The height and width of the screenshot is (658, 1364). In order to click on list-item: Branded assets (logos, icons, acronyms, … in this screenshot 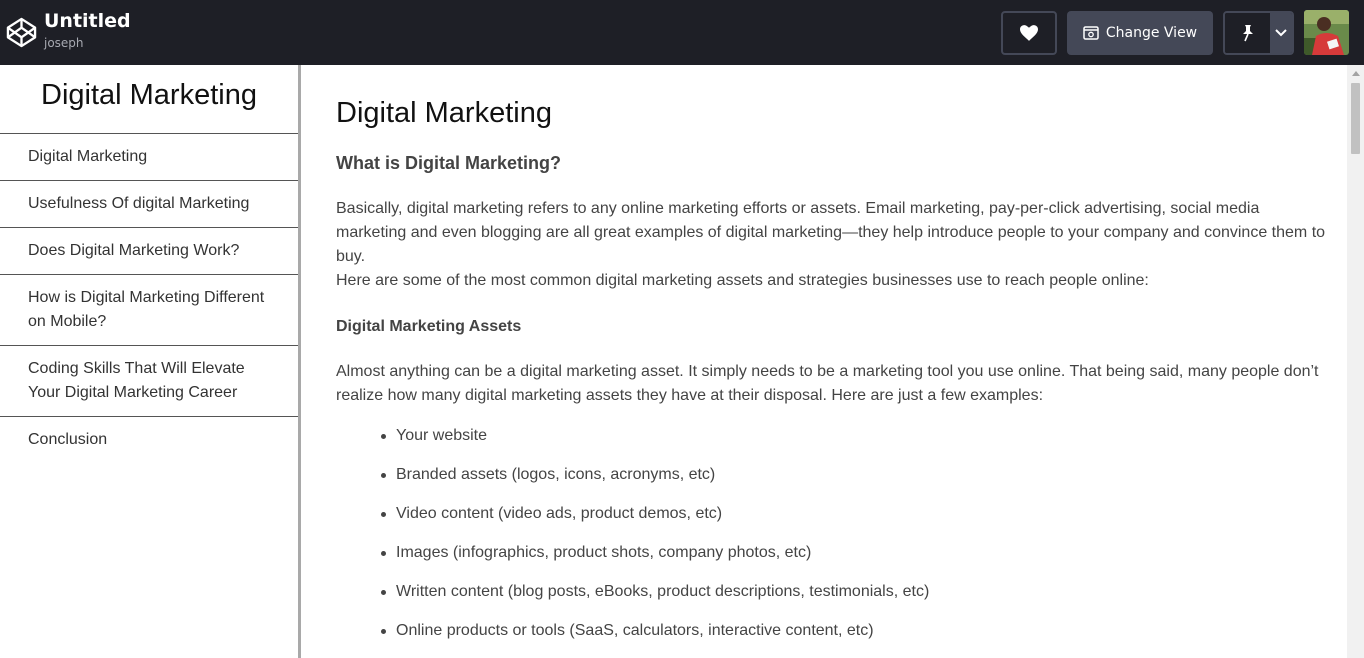, I will do `click(856, 482)`.